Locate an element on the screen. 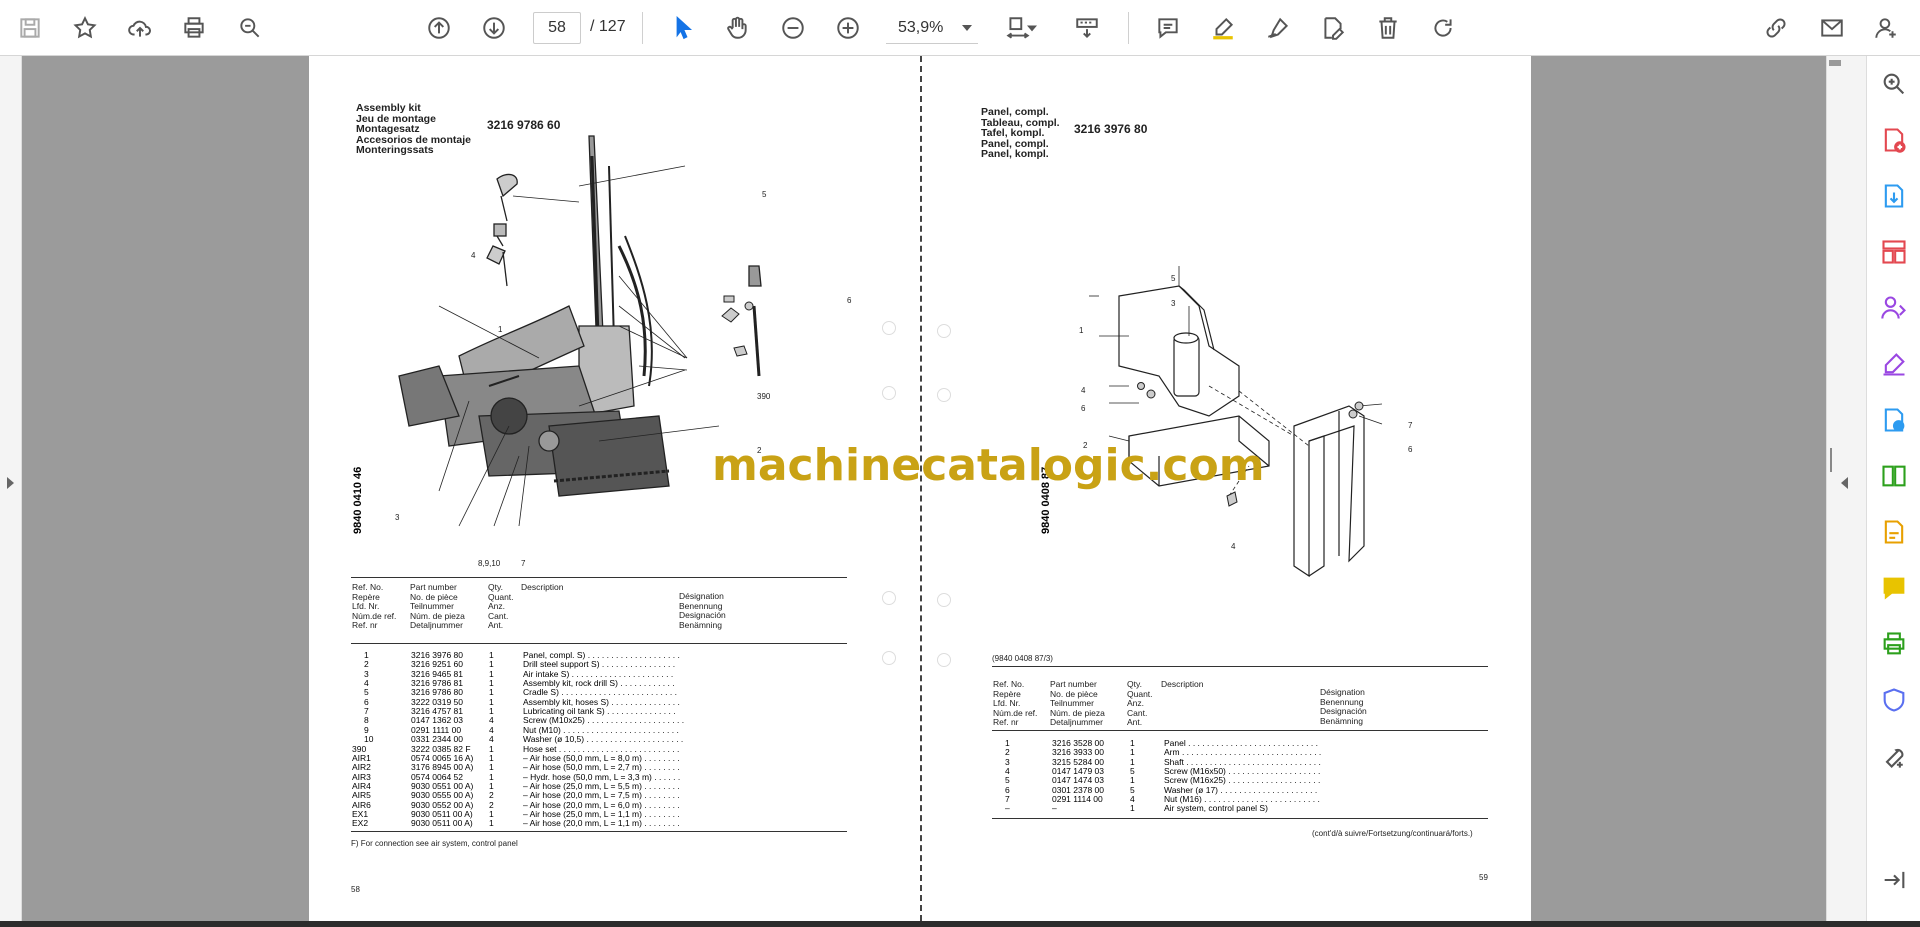 This screenshot has height=927, width=1920. draw-icon is located at coordinates (1278, 28).